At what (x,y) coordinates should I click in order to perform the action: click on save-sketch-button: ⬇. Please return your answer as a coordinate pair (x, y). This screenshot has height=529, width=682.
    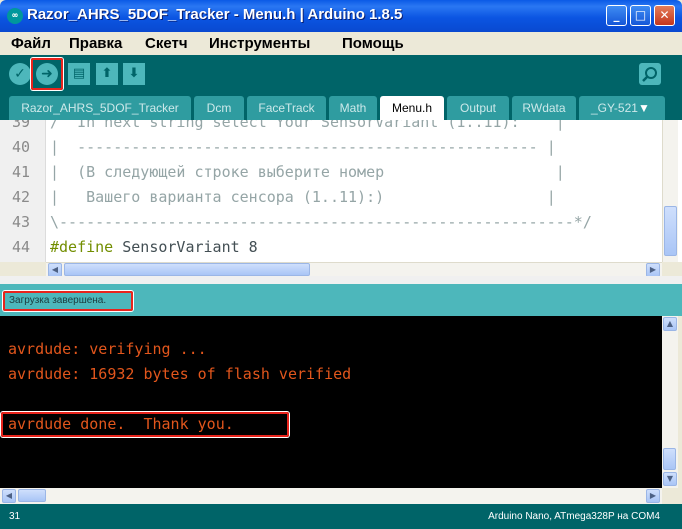
    Looking at the image, I should click on (134, 74).